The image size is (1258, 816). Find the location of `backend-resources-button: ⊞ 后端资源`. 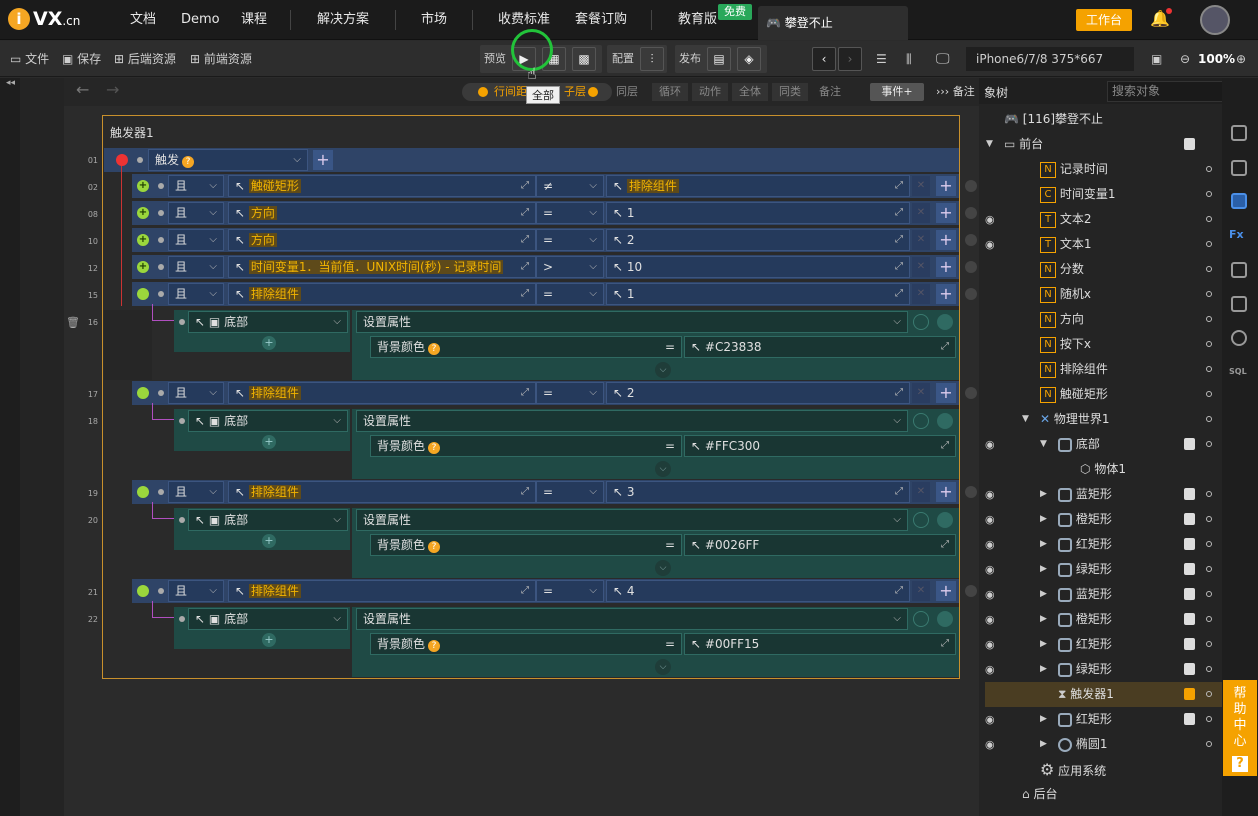

backend-resources-button: ⊞ 后端资源 is located at coordinates (145, 59).